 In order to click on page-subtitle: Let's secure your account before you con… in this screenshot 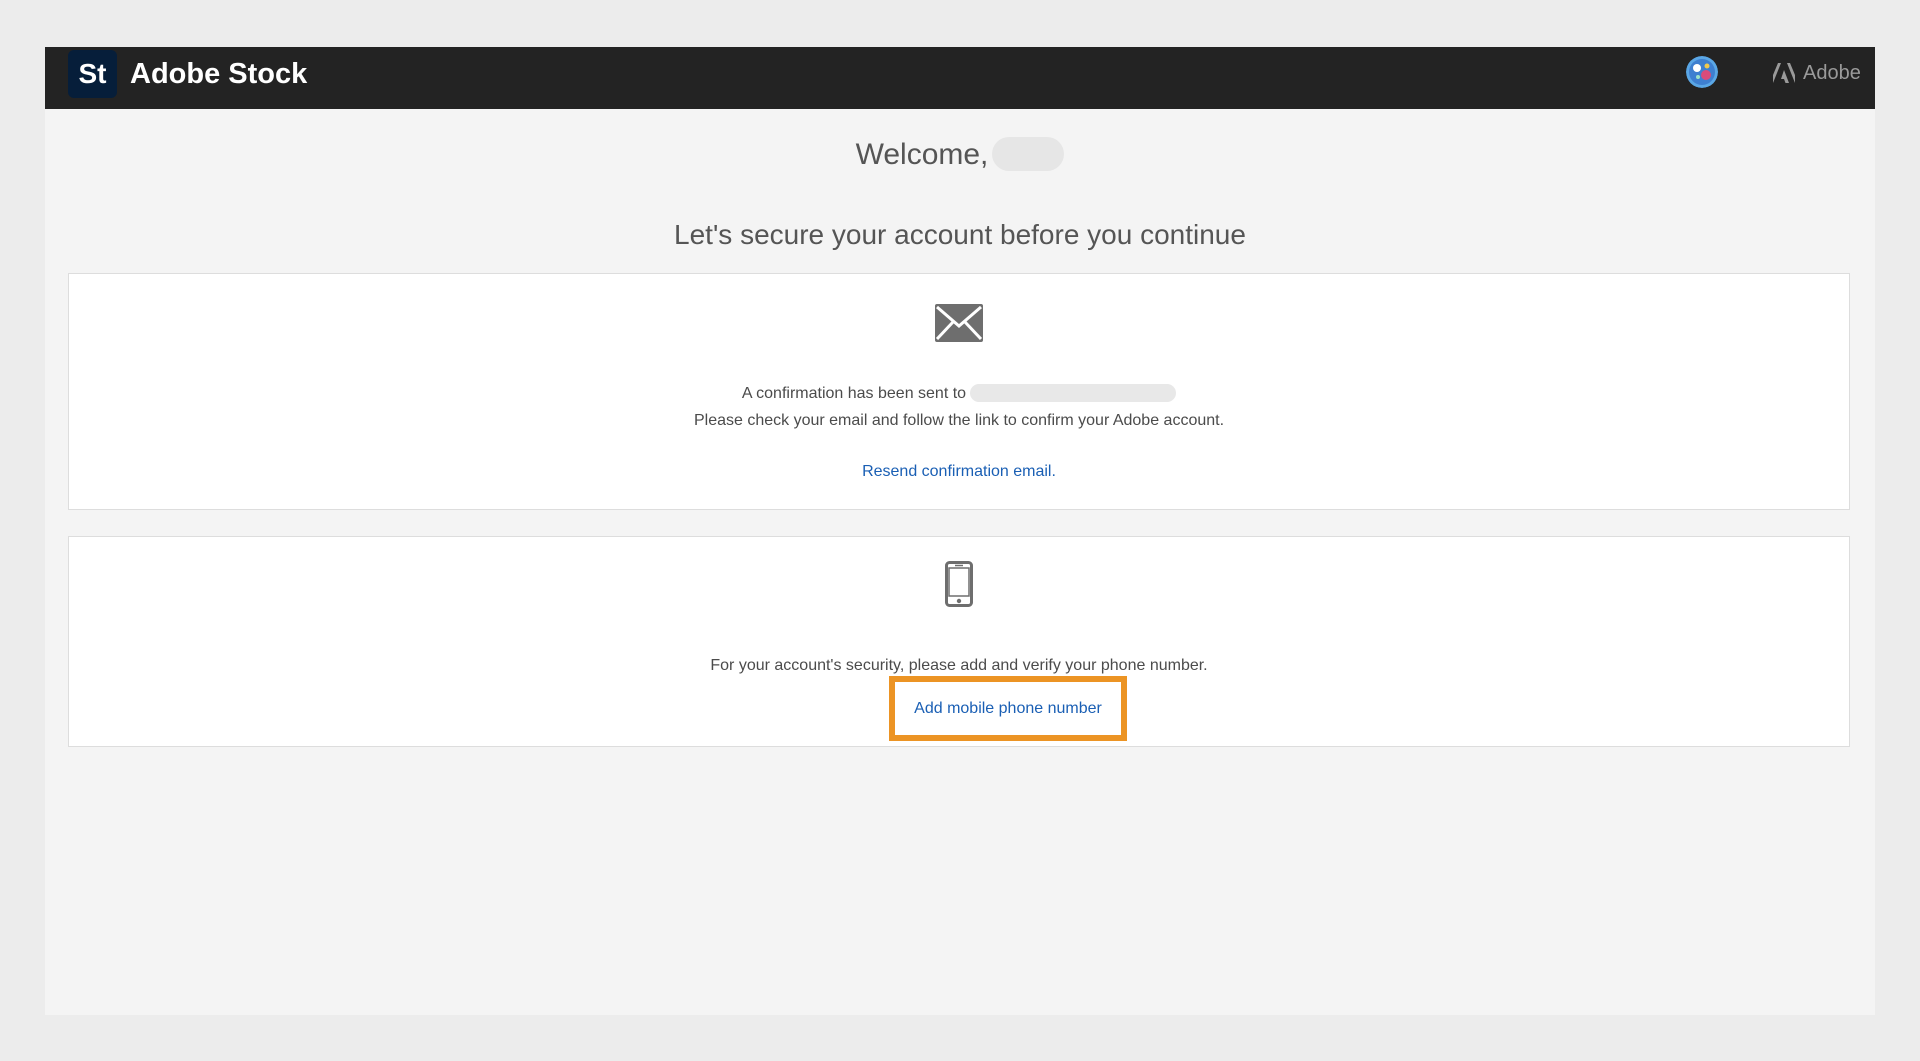, I will do `click(960, 234)`.